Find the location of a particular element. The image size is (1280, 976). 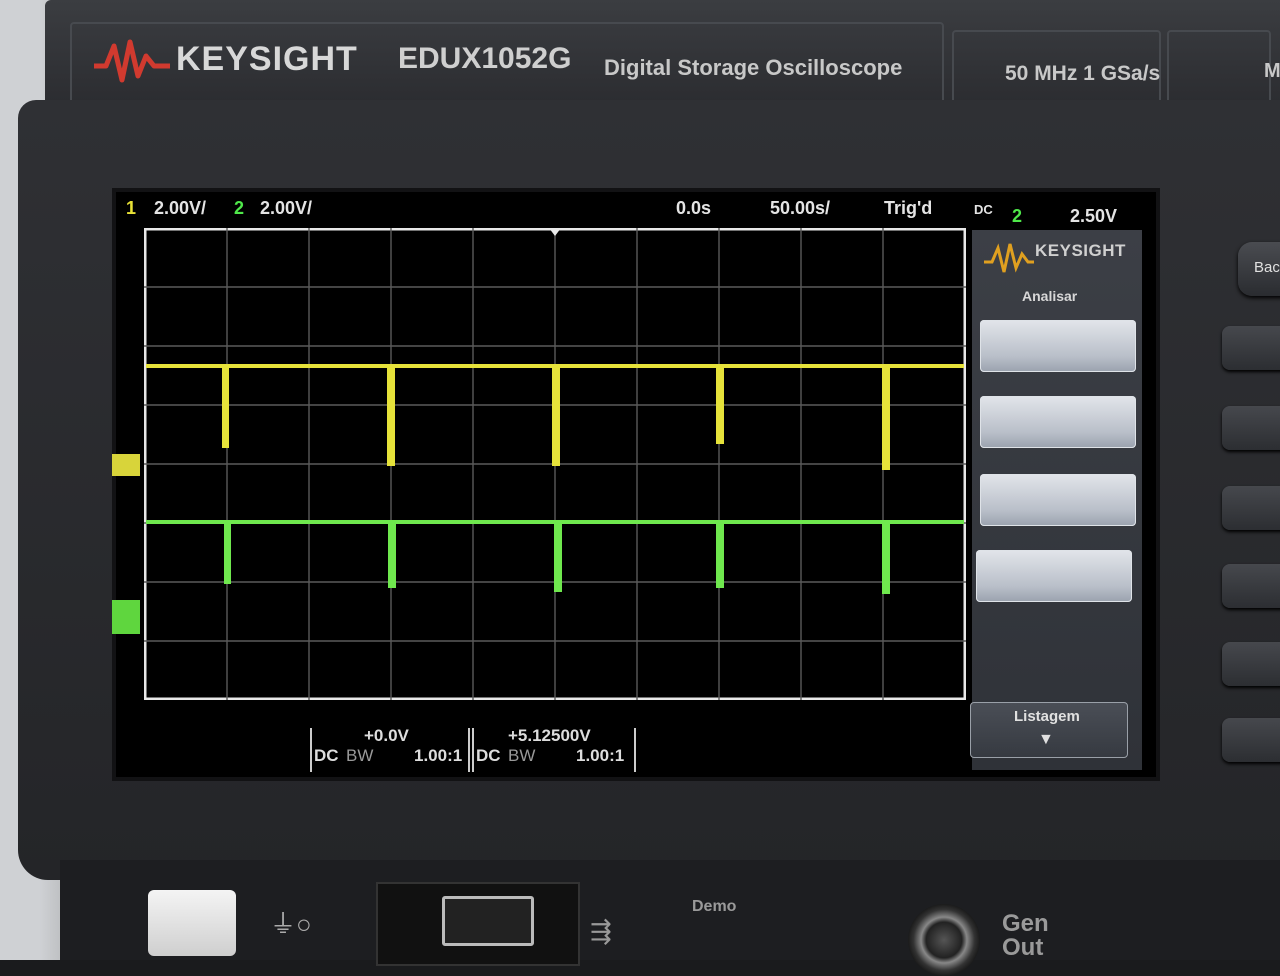

gen-label: Gen is located at coordinates (1025, 923).